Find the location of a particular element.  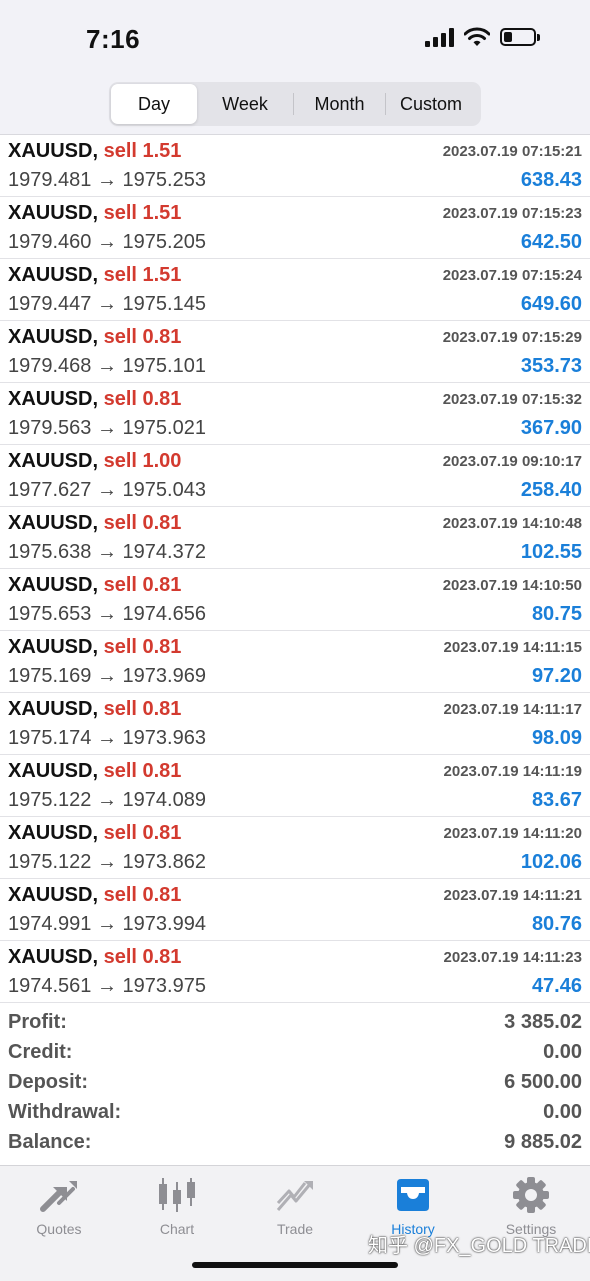

summary-value: 3 385.02 is located at coordinates (543, 1022).